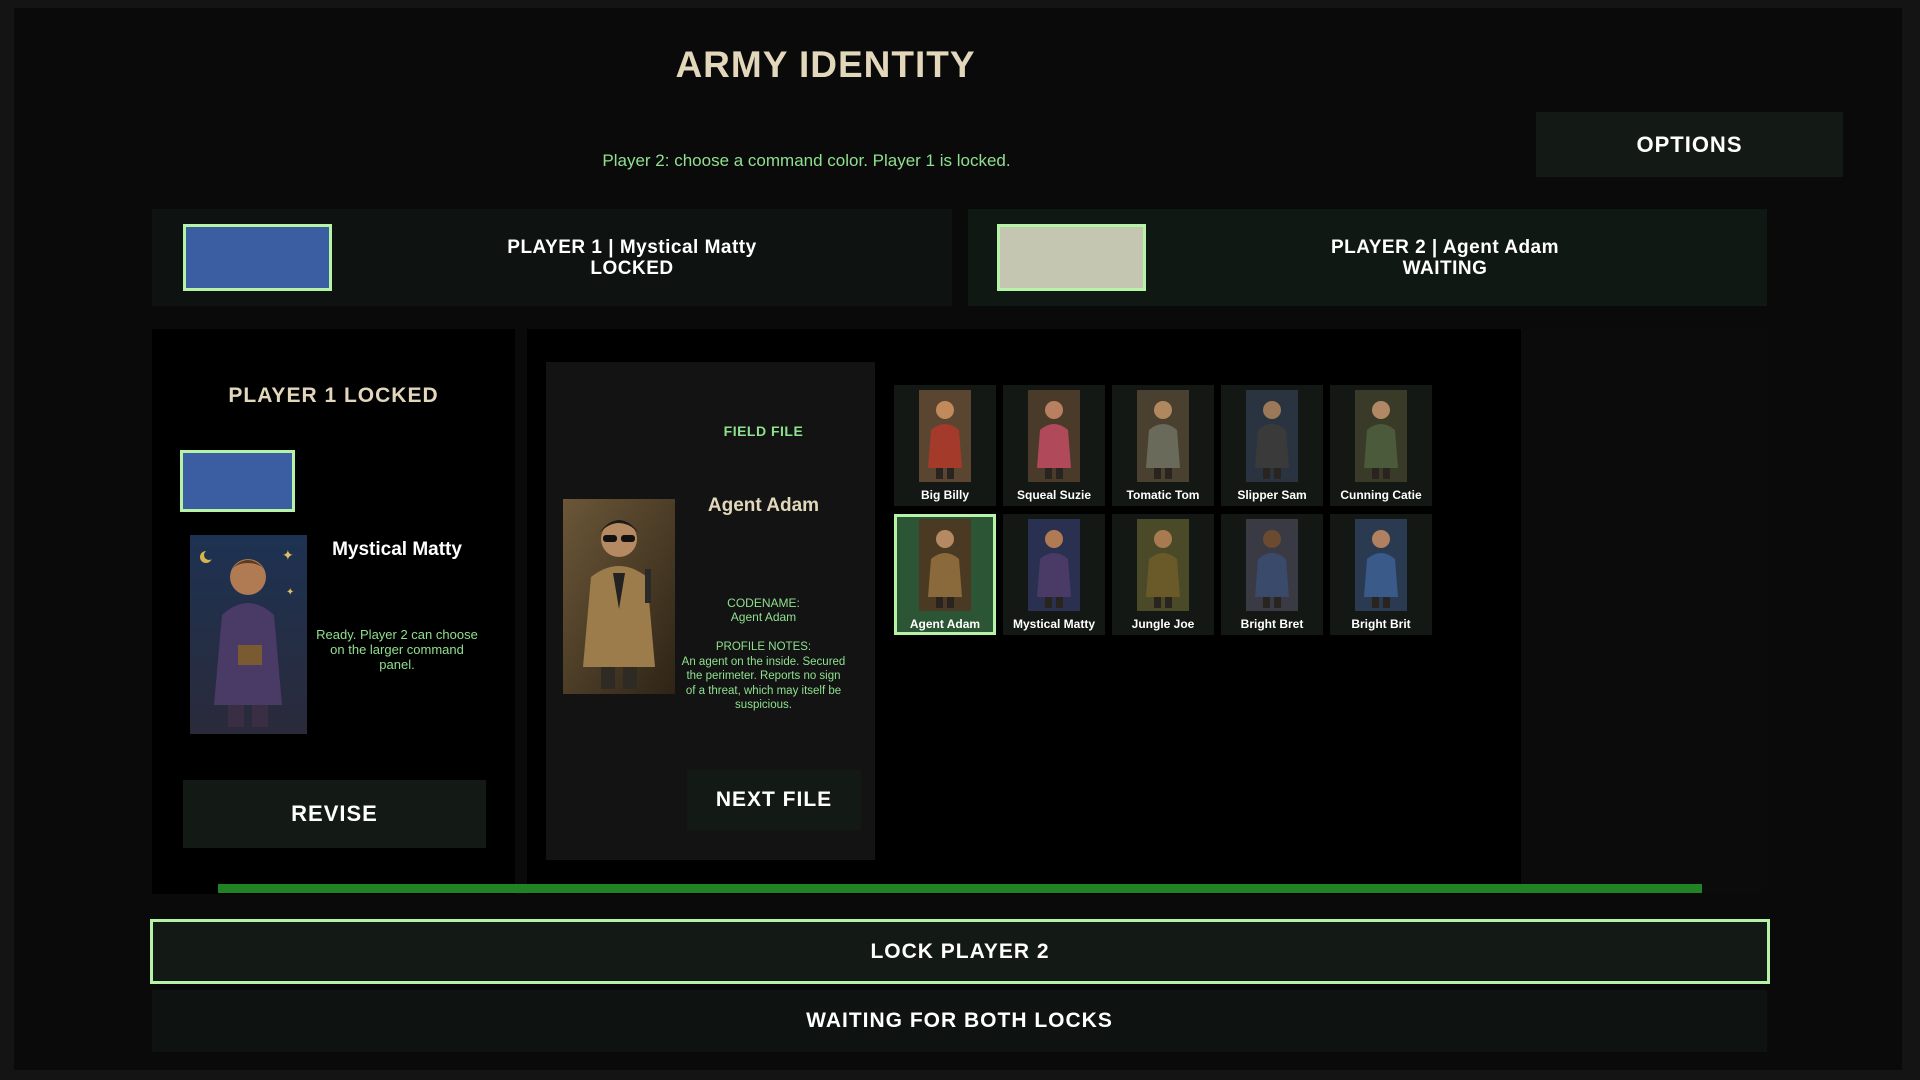  I want to click on field-file-codename: CODENAME: Agent Adam, so click(763, 610).